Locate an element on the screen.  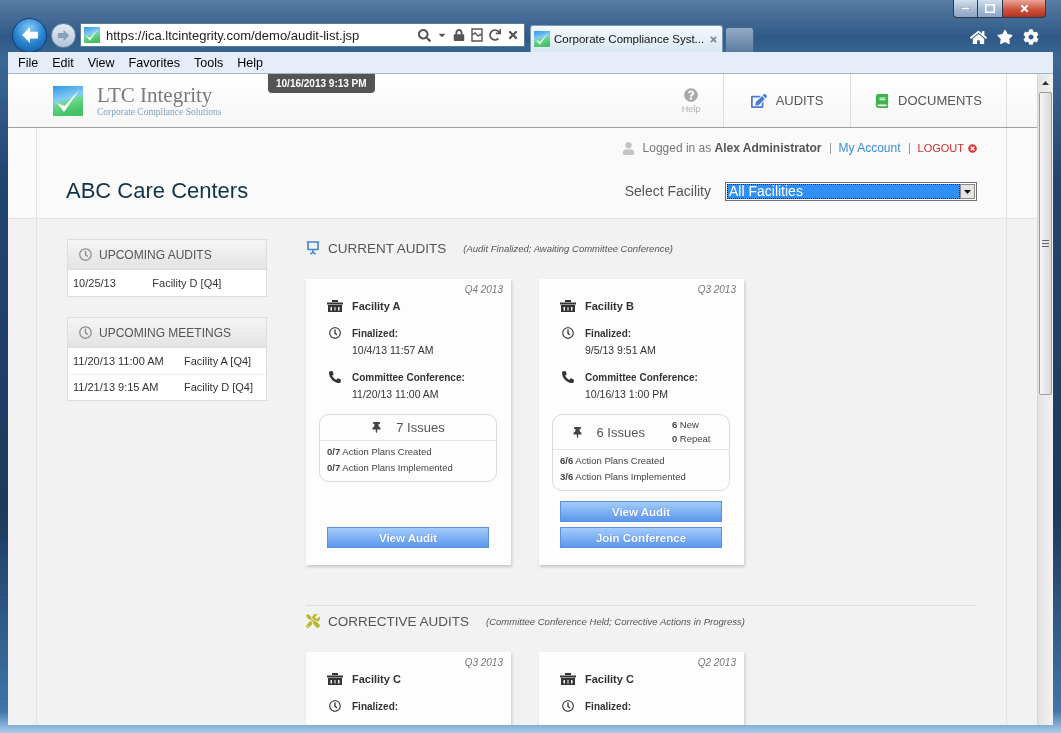
section-title: CURRENT AUDITS is located at coordinates (387, 248).